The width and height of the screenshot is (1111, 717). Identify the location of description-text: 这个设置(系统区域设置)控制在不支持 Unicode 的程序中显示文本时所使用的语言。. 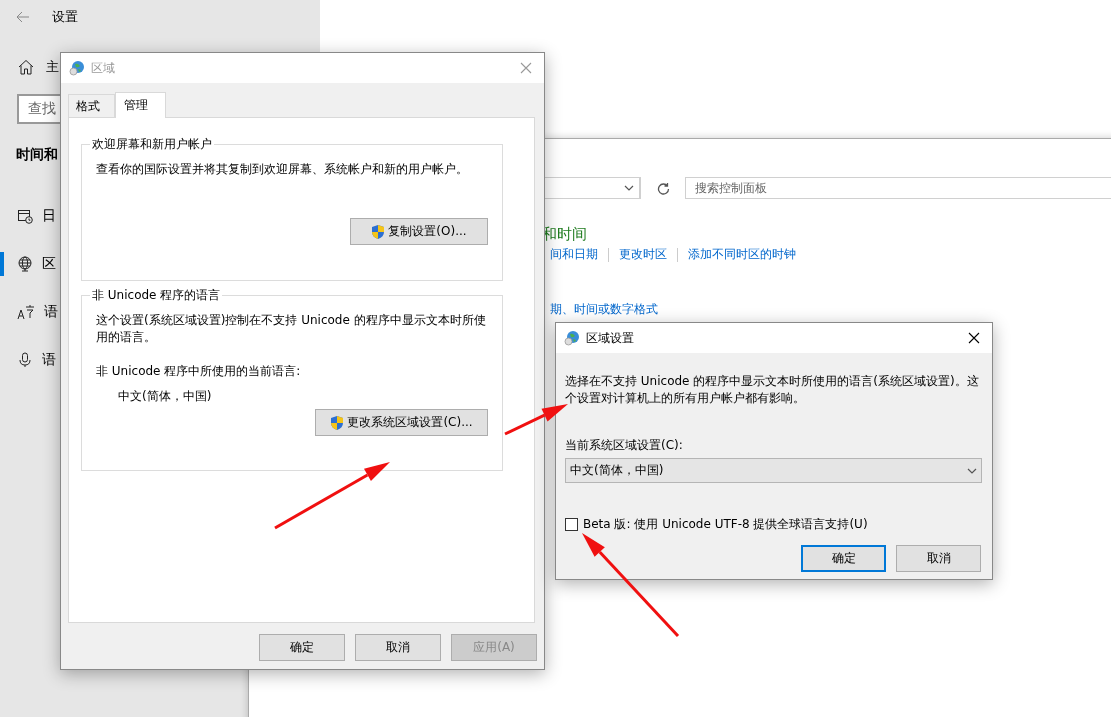
(291, 329).